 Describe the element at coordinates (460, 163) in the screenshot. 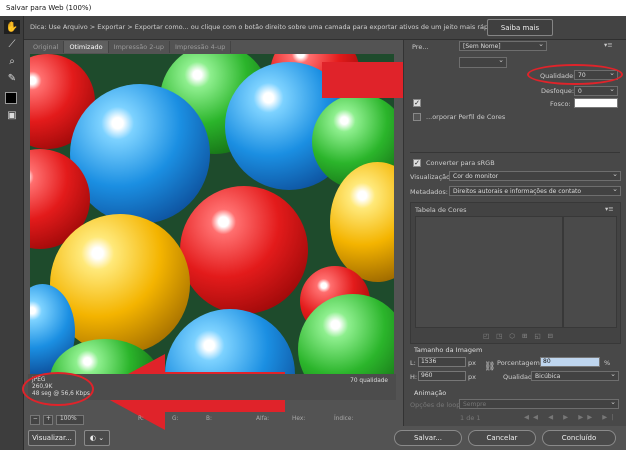

I see `convert-srgb-label: Converter para sRGB` at that location.